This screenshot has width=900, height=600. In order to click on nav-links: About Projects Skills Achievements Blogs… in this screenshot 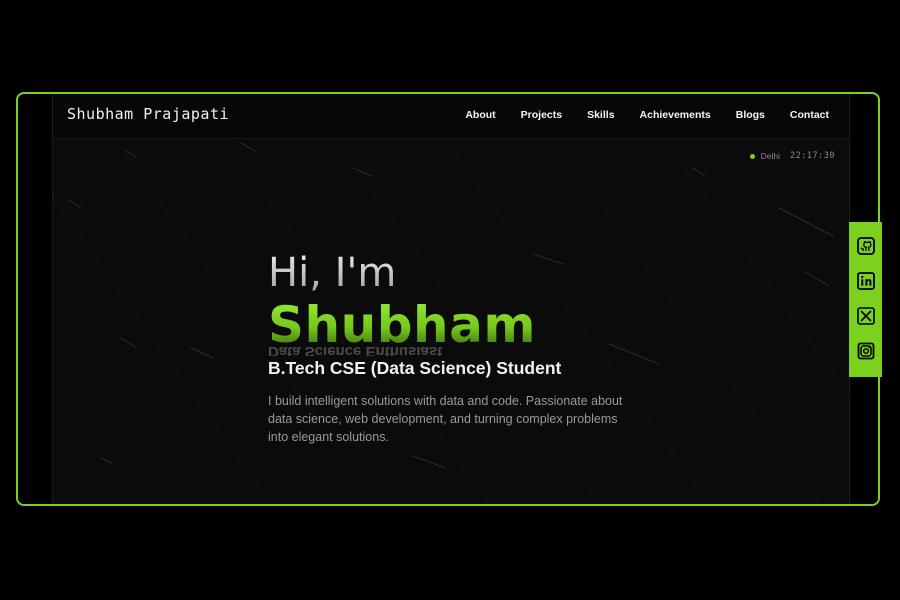, I will do `click(647, 115)`.